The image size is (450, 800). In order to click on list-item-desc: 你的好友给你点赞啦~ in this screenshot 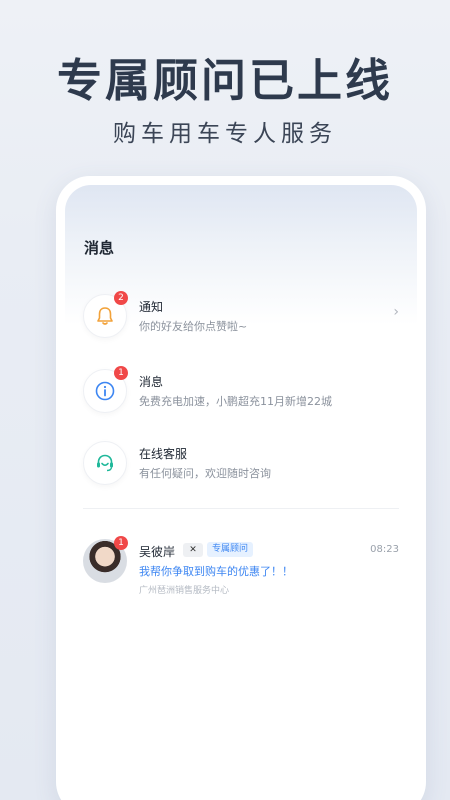, I will do `click(193, 326)`.